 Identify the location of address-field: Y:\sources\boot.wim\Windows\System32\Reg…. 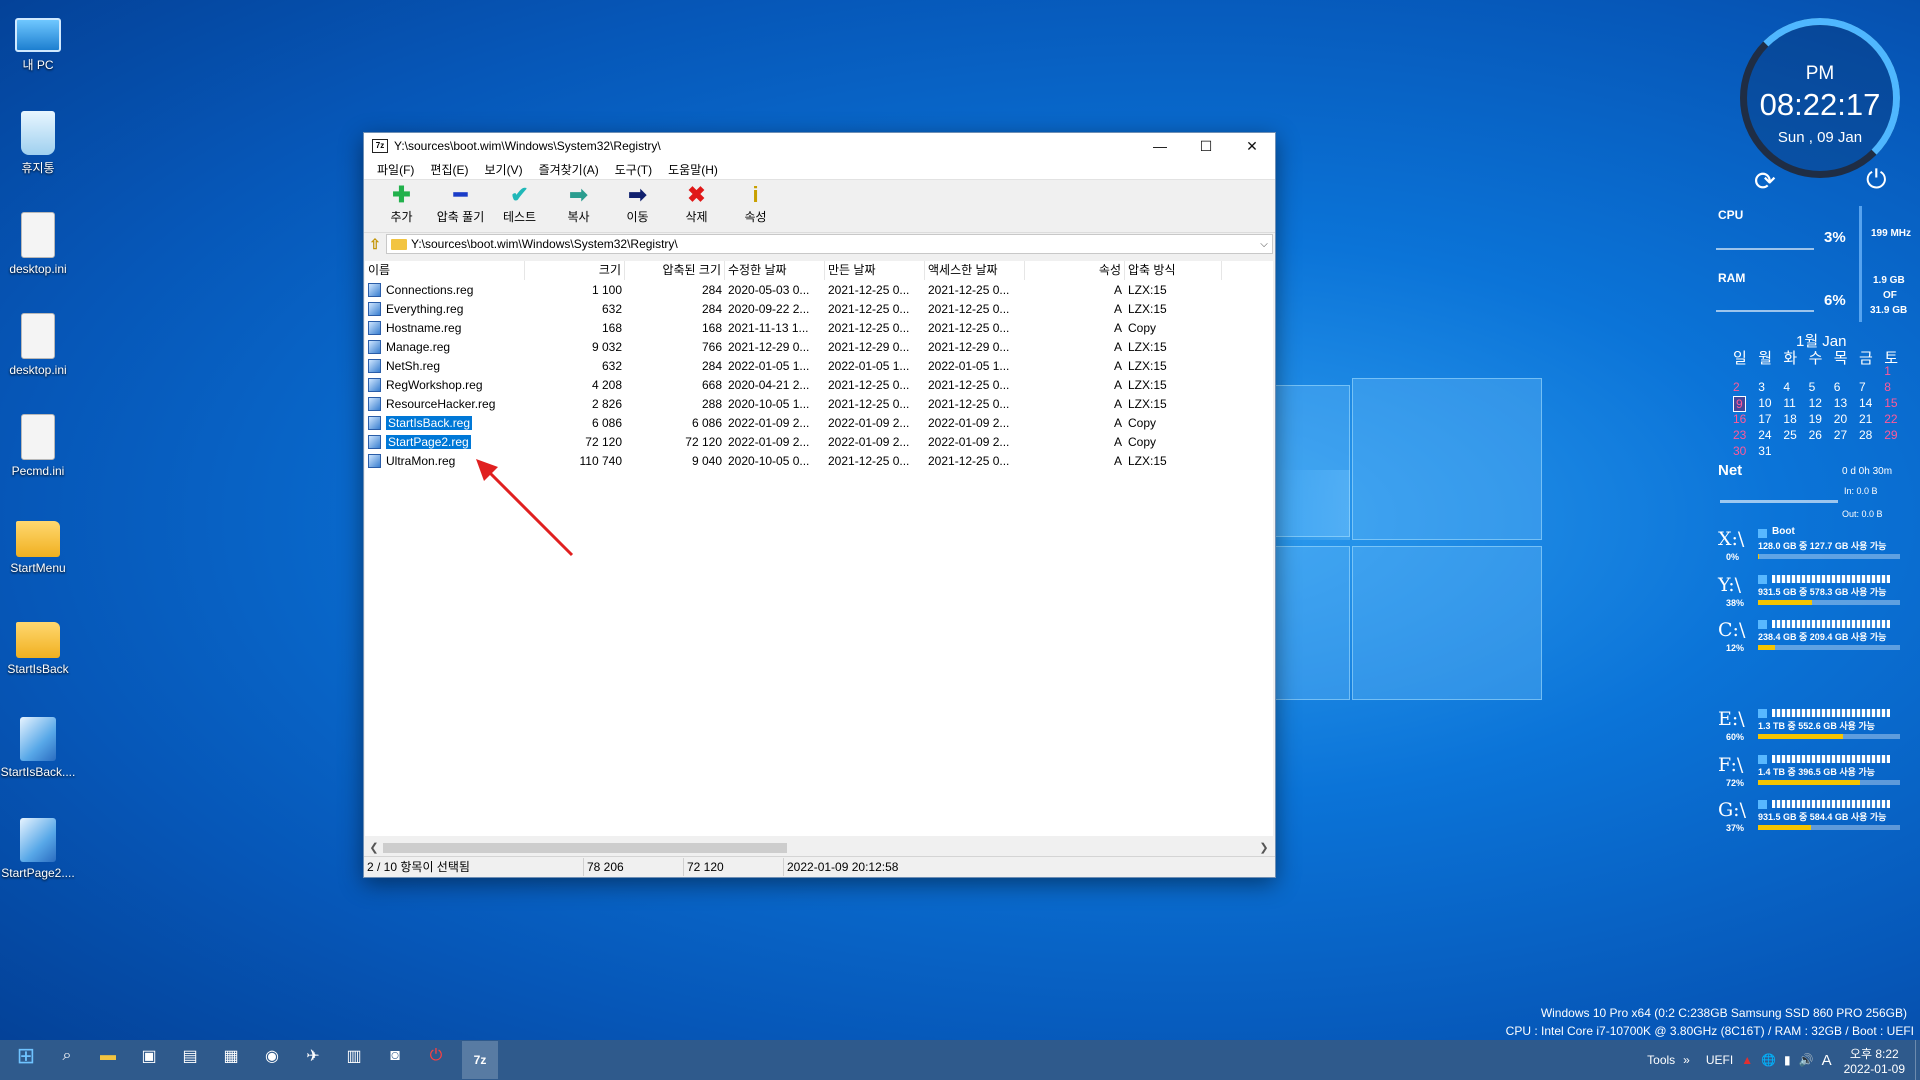
(829, 244).